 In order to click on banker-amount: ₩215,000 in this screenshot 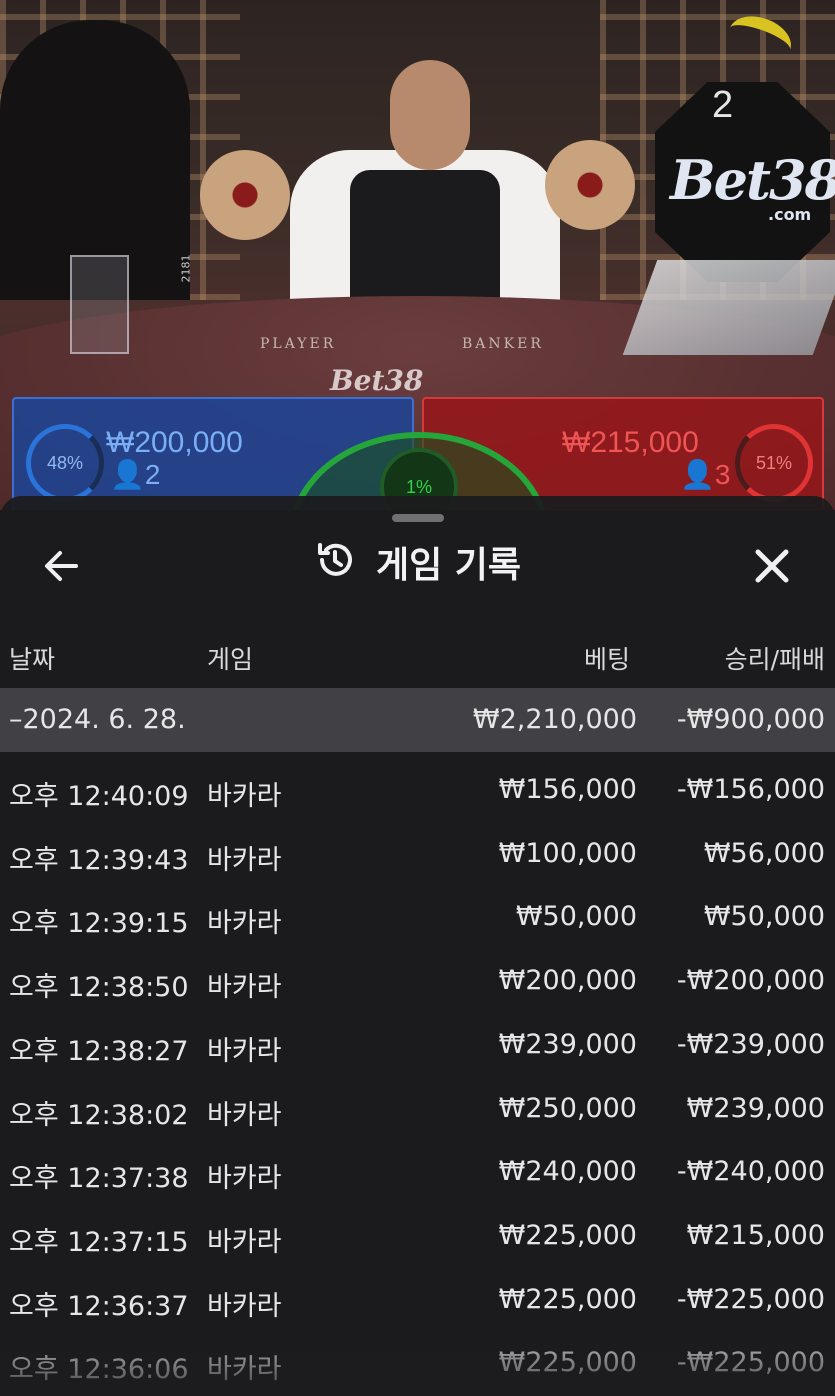, I will do `click(630, 442)`.